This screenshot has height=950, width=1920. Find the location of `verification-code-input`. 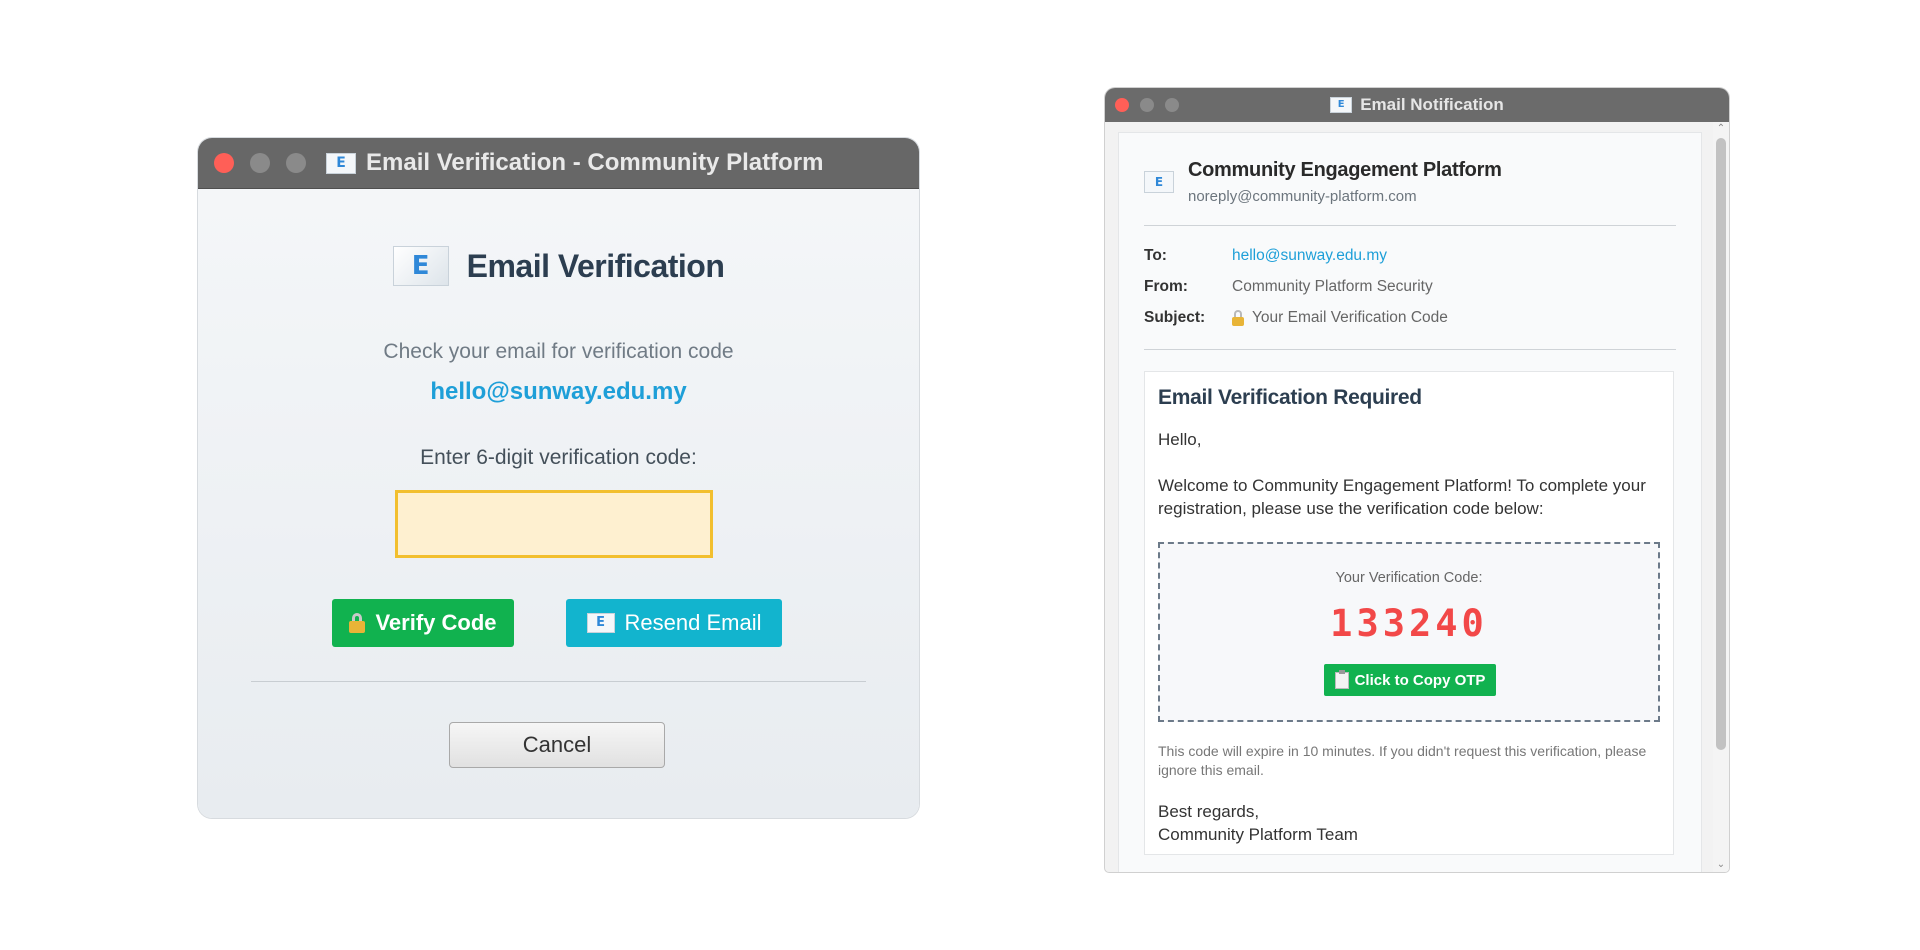

verification-code-input is located at coordinates (554, 524).